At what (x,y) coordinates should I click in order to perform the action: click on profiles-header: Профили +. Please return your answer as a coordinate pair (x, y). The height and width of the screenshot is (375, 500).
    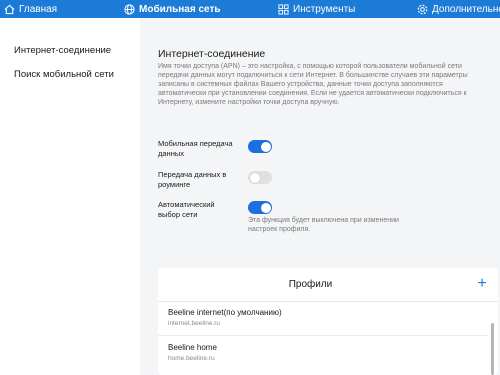
    Looking at the image, I should click on (328, 285).